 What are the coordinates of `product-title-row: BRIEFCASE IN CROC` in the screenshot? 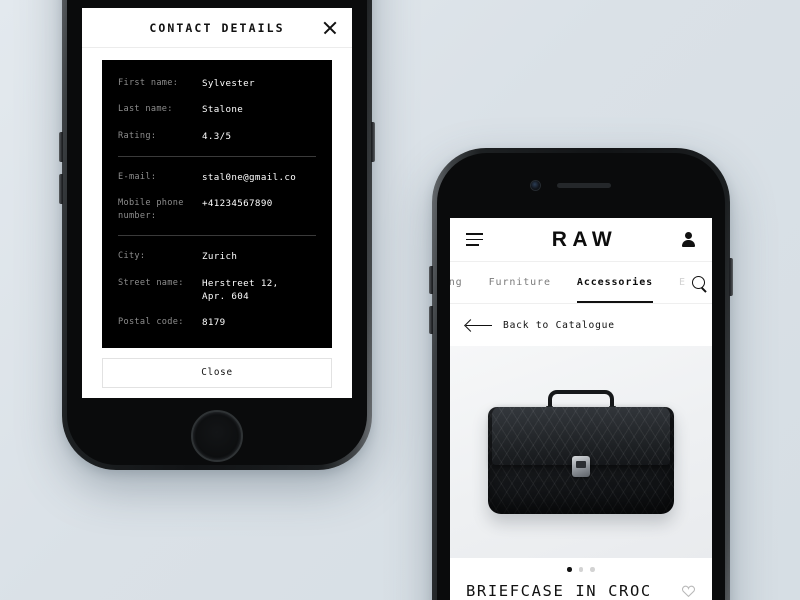 It's located at (581, 585).